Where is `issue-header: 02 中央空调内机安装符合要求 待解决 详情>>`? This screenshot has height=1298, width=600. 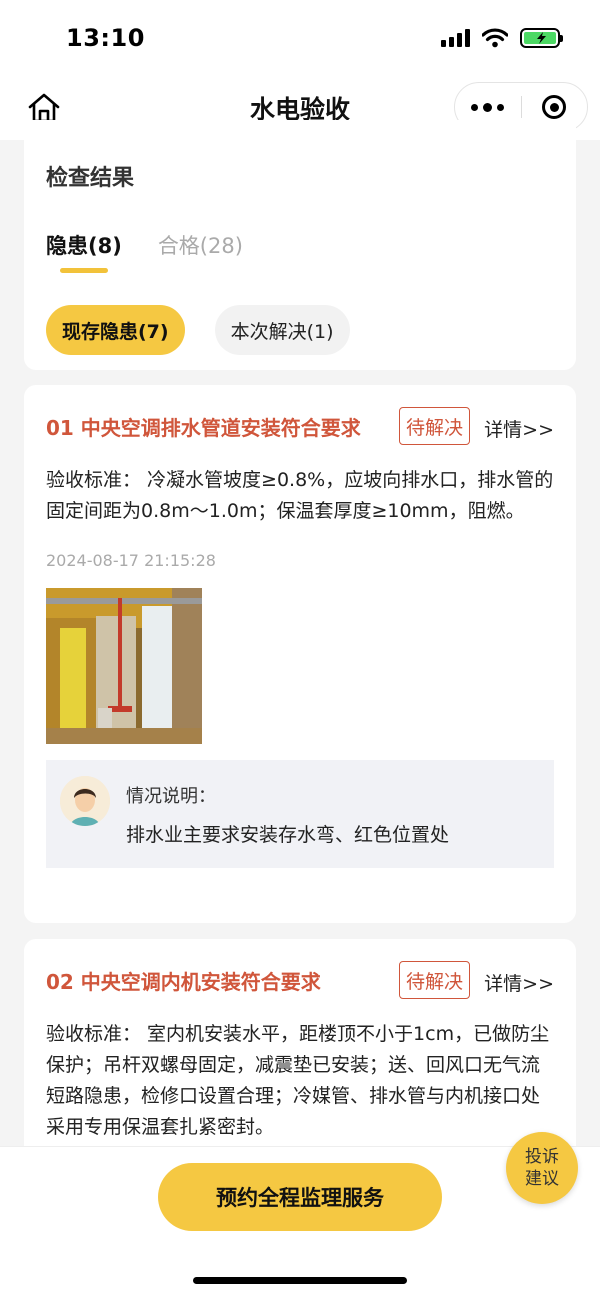 issue-header: 02 中央空调内机安装符合要求 待解决 详情>> is located at coordinates (300, 979).